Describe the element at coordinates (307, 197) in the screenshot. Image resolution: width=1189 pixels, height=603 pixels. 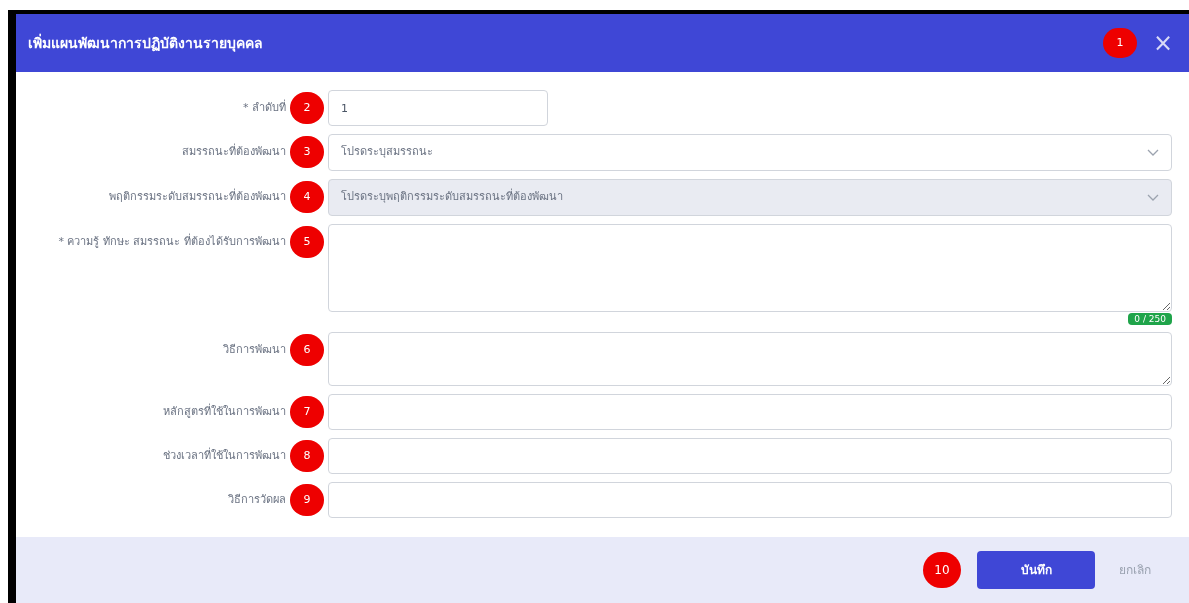
I see `step-marker: 4` at that location.